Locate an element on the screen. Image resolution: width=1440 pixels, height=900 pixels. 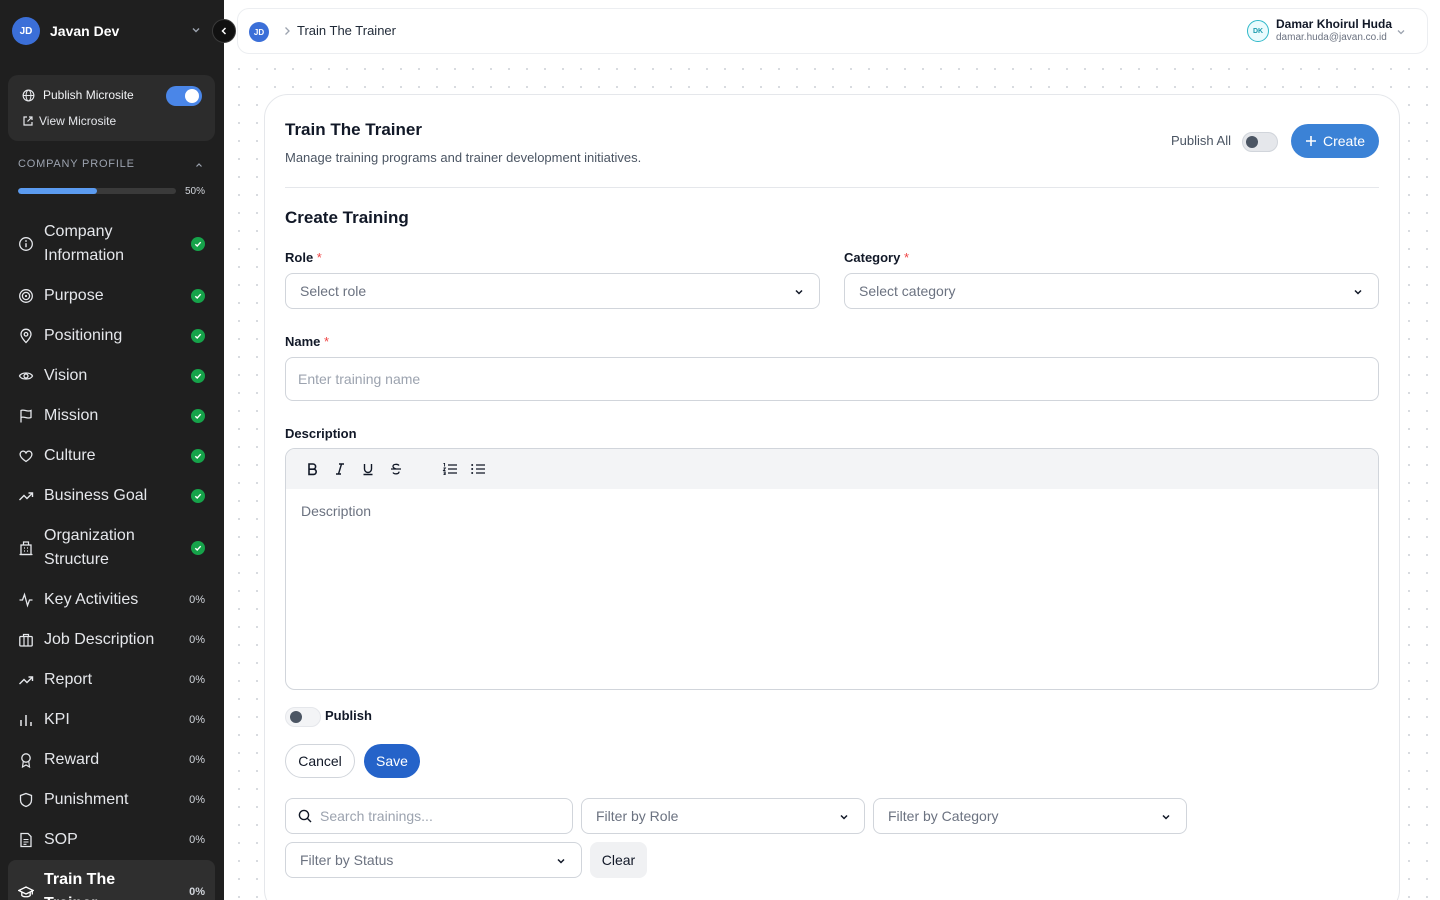
sidebar-item-label: Report is located at coordinates (68, 679).